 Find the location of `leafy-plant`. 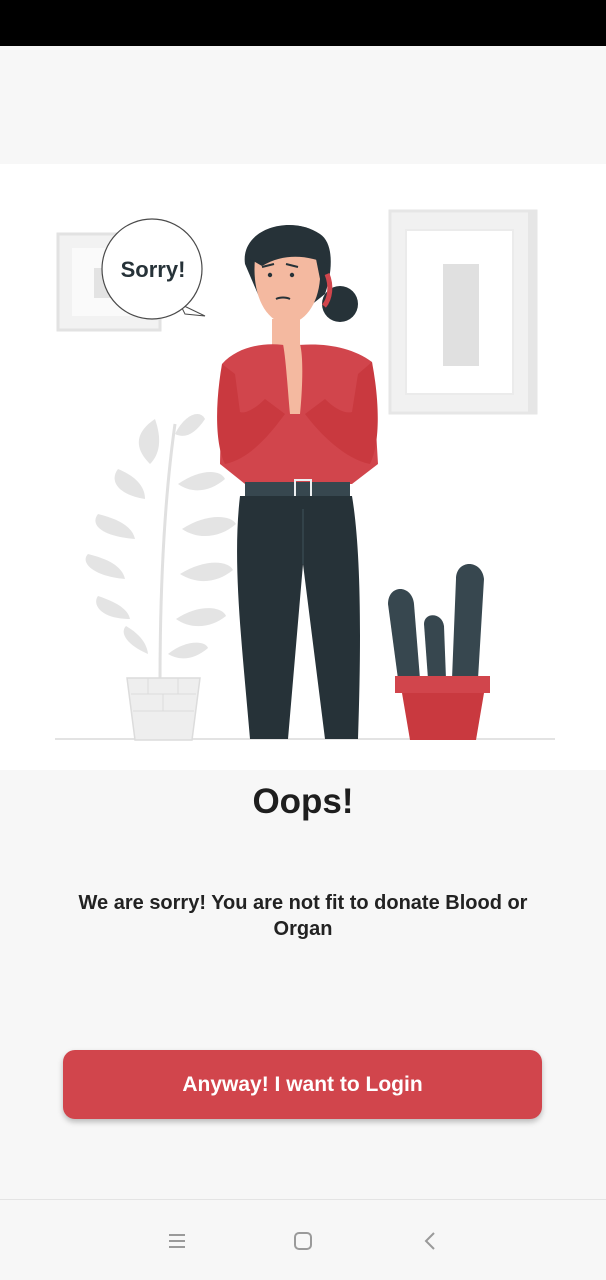

leafy-plant is located at coordinates (160, 549).